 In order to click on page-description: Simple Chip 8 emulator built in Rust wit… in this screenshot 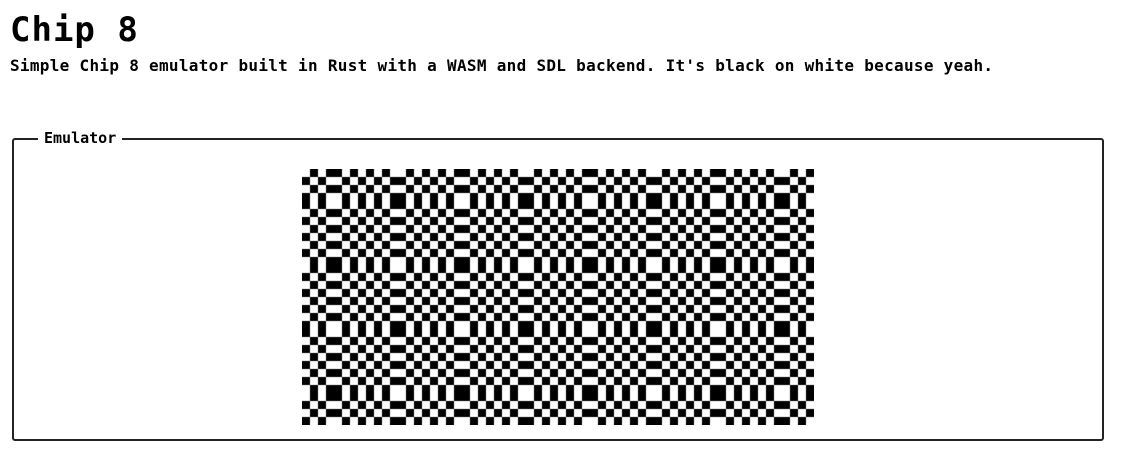, I will do `click(502, 65)`.